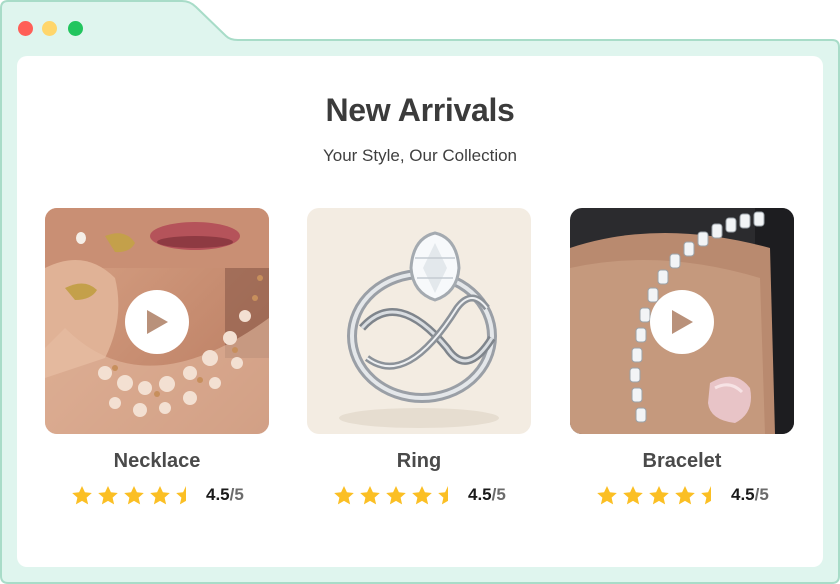 The height and width of the screenshot is (584, 840). What do you see at coordinates (49, 28) in the screenshot?
I see `minimize-window-button` at bounding box center [49, 28].